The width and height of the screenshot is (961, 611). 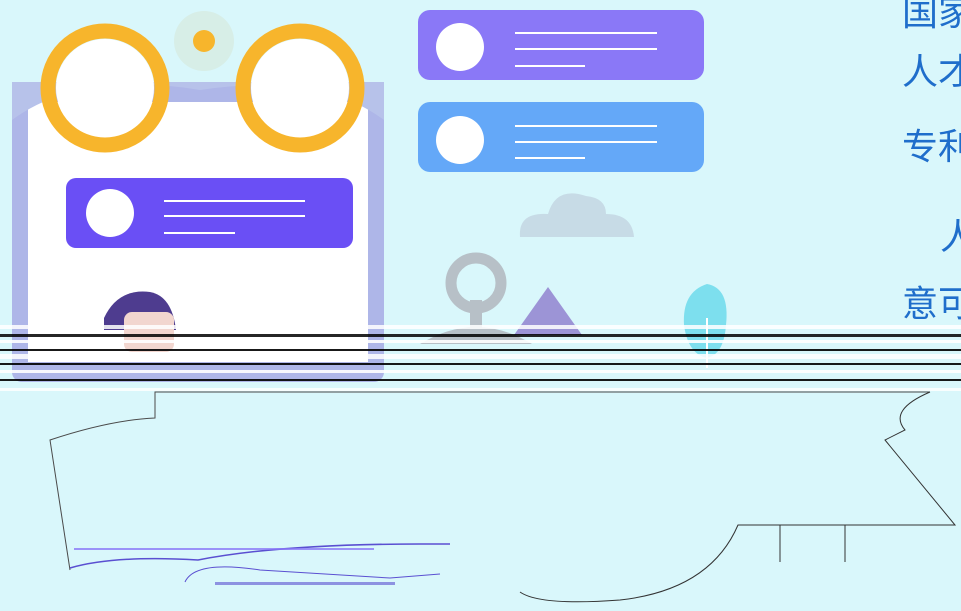 What do you see at coordinates (561, 137) in the screenshot?
I see `list-card-middle` at bounding box center [561, 137].